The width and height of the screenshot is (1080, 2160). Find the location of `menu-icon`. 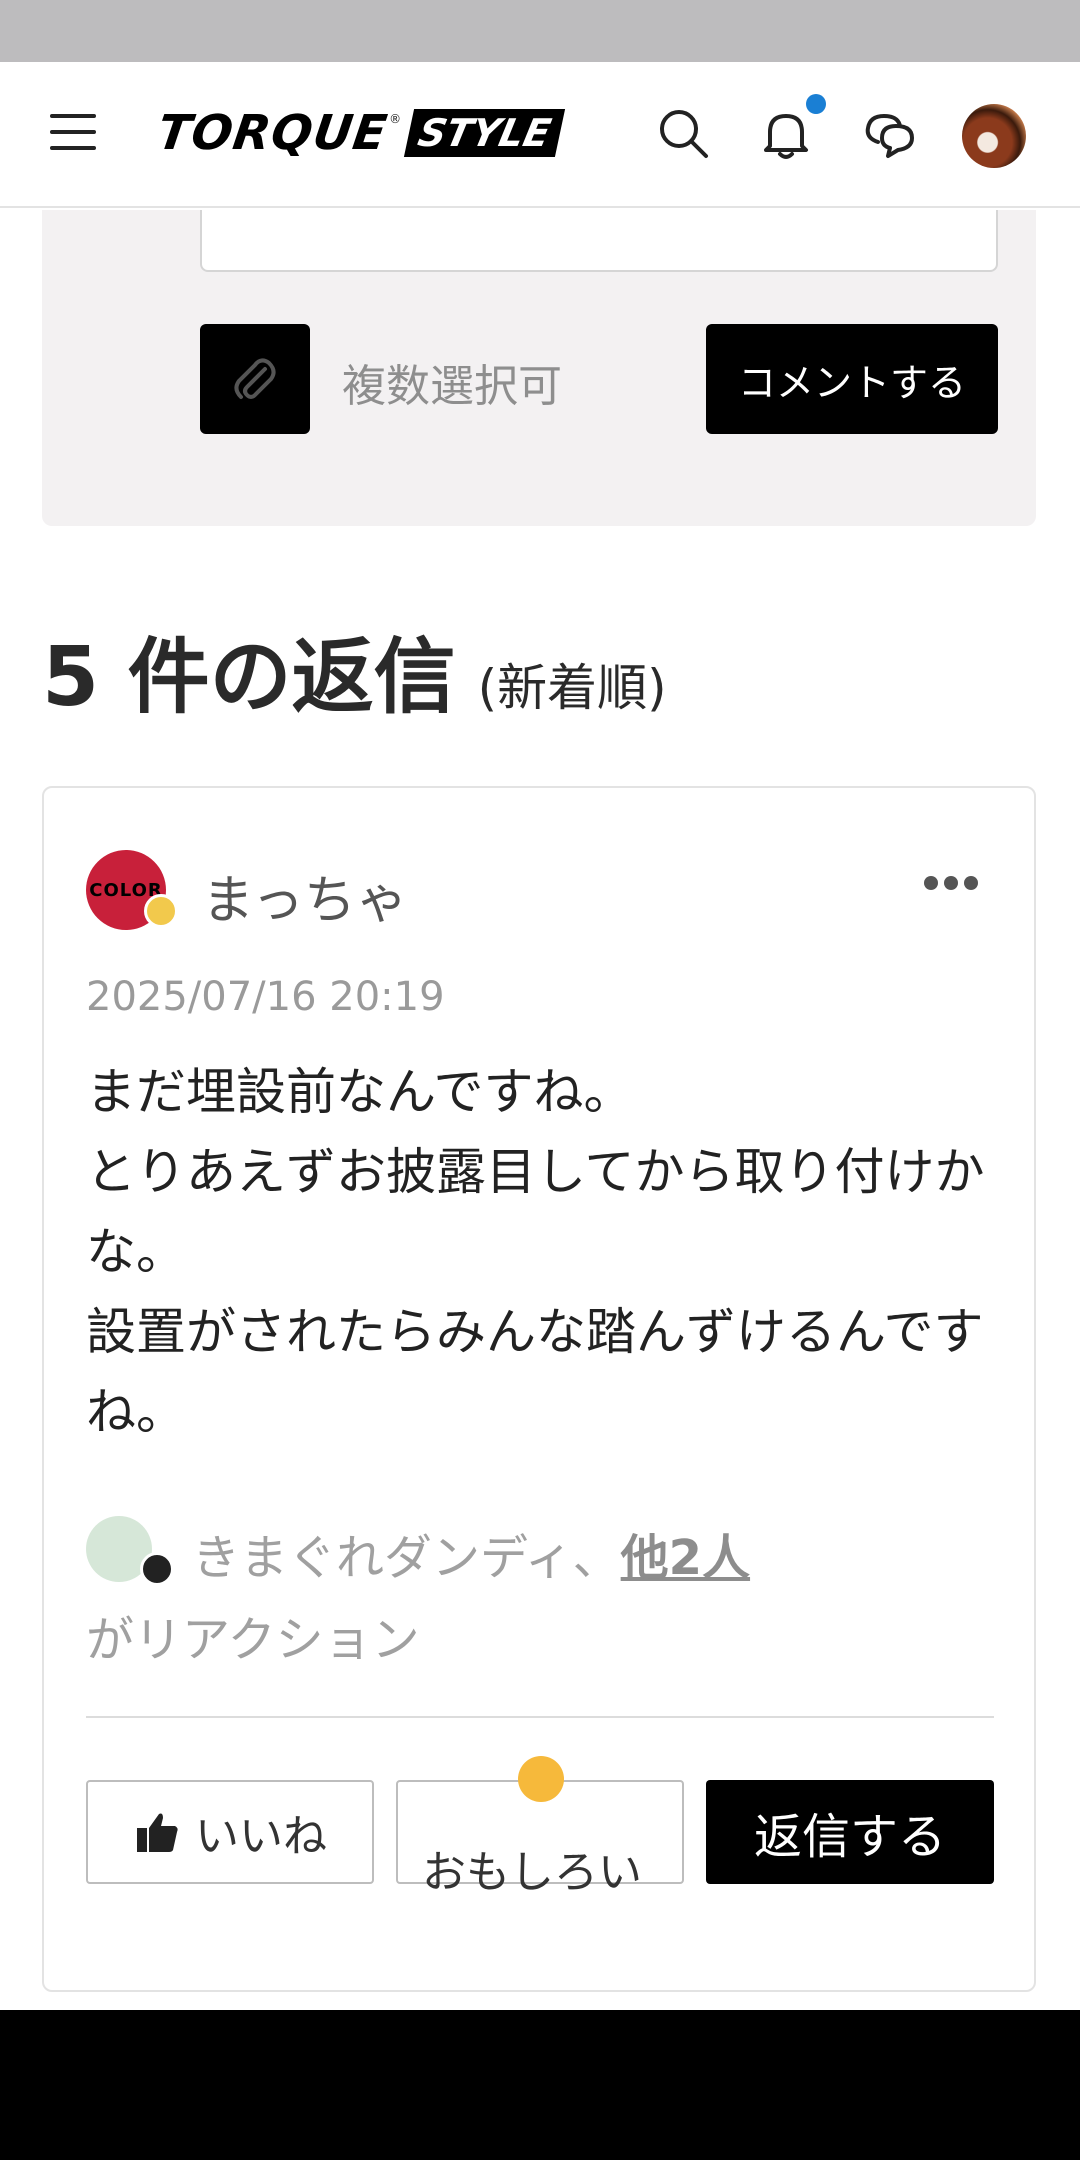

menu-icon is located at coordinates (73, 132).